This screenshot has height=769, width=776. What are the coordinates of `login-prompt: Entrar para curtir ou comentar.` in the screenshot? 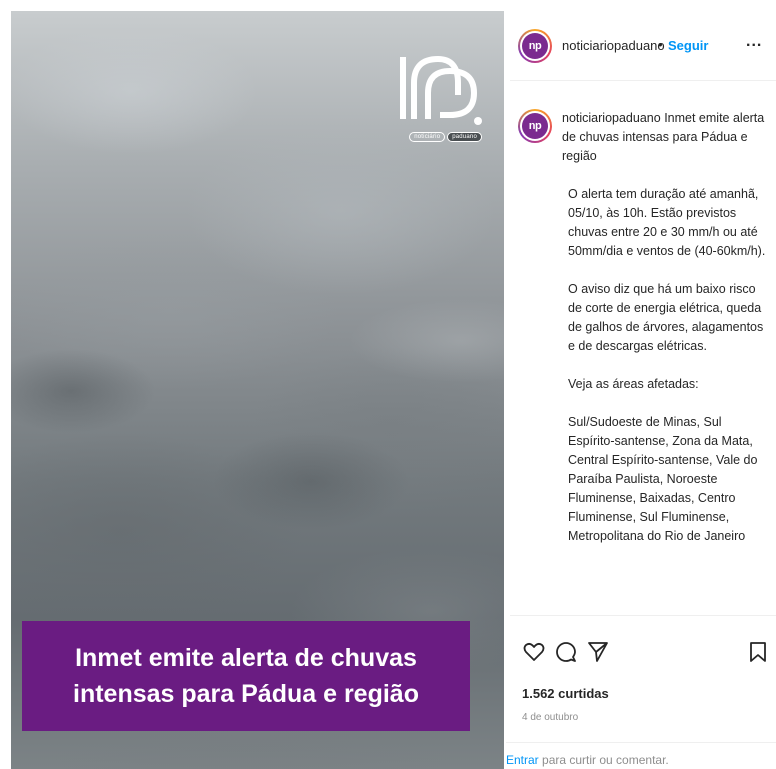 It's located at (641, 754).